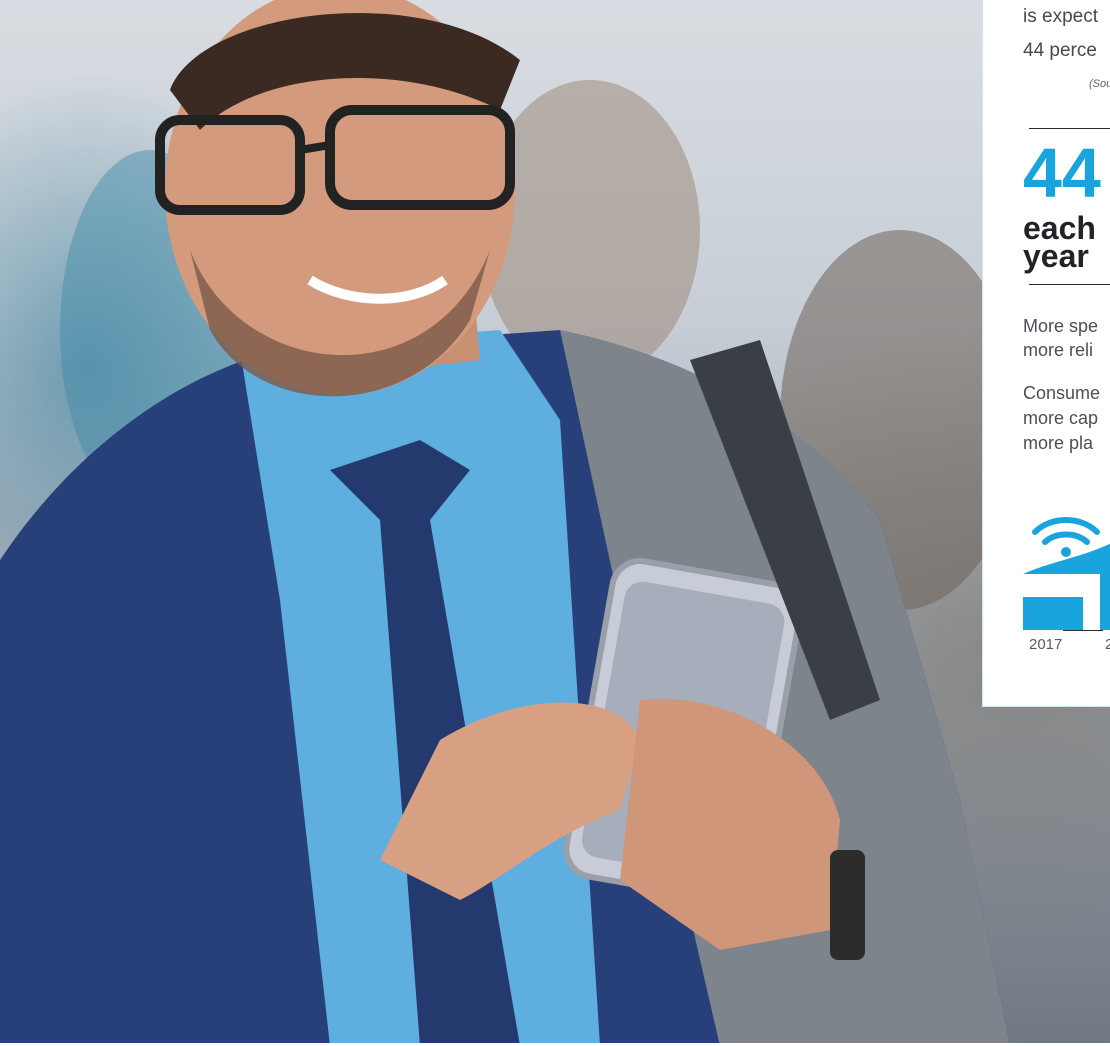 The image size is (1110, 1046). Describe the element at coordinates (1069, 284) in the screenshot. I see `divider-bottom` at that location.